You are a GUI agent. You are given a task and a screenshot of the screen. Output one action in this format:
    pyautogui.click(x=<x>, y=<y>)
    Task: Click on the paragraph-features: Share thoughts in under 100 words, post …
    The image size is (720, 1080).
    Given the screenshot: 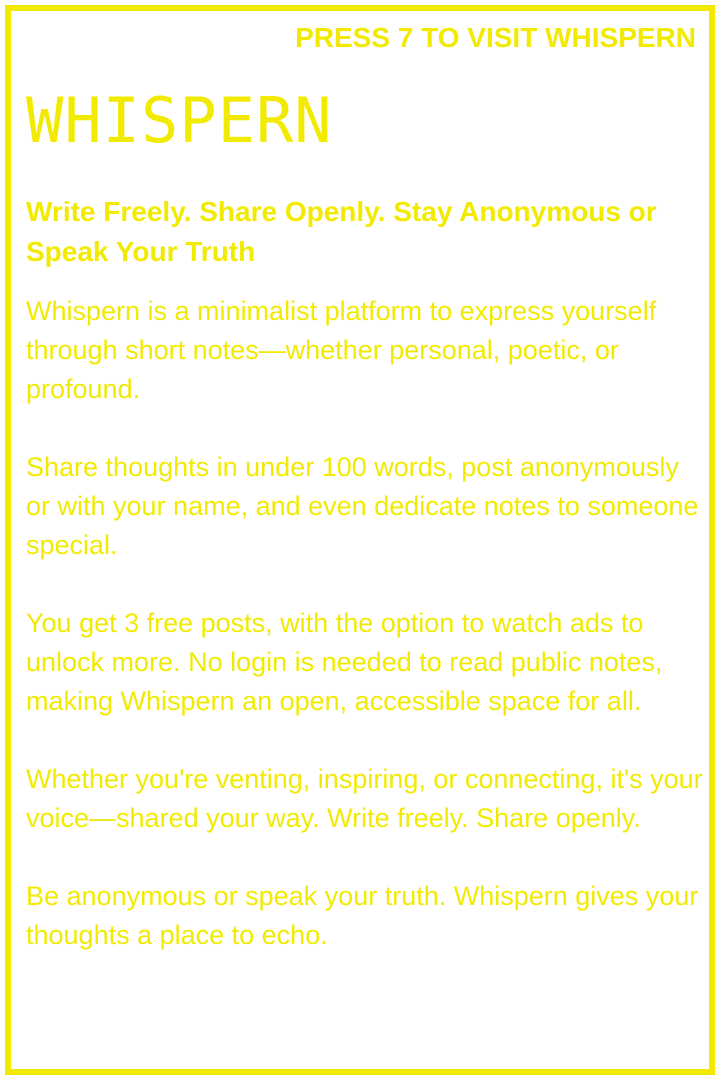 What is the action you would take?
    pyautogui.click(x=362, y=506)
    